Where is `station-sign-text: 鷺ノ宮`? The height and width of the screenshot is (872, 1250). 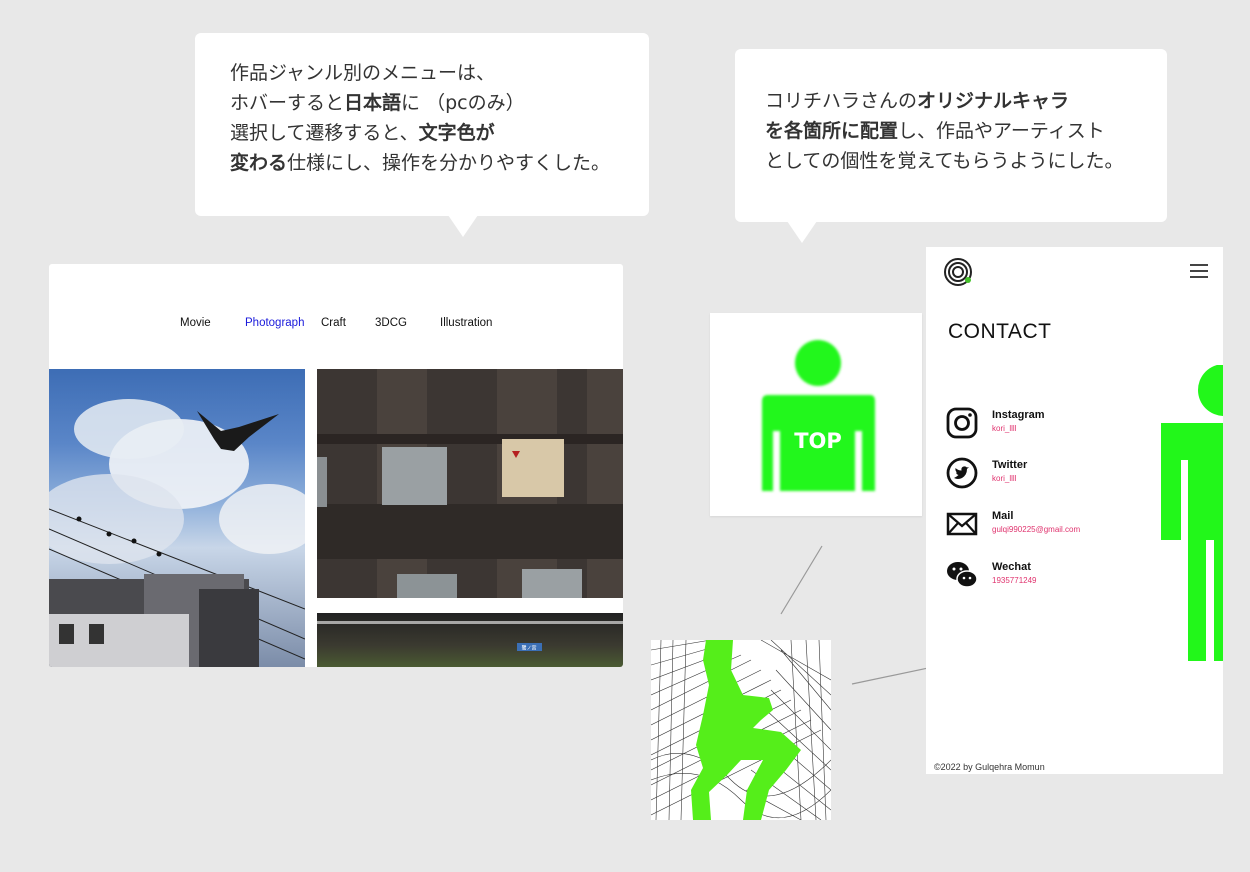 station-sign-text: 鷺ノ宮 is located at coordinates (528, 648).